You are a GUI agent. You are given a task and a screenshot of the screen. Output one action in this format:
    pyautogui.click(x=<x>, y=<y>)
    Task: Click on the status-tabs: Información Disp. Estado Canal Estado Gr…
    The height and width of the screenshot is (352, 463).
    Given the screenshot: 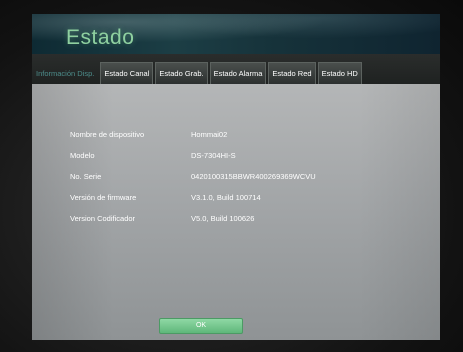 What is the action you would take?
    pyautogui.click(x=236, y=69)
    